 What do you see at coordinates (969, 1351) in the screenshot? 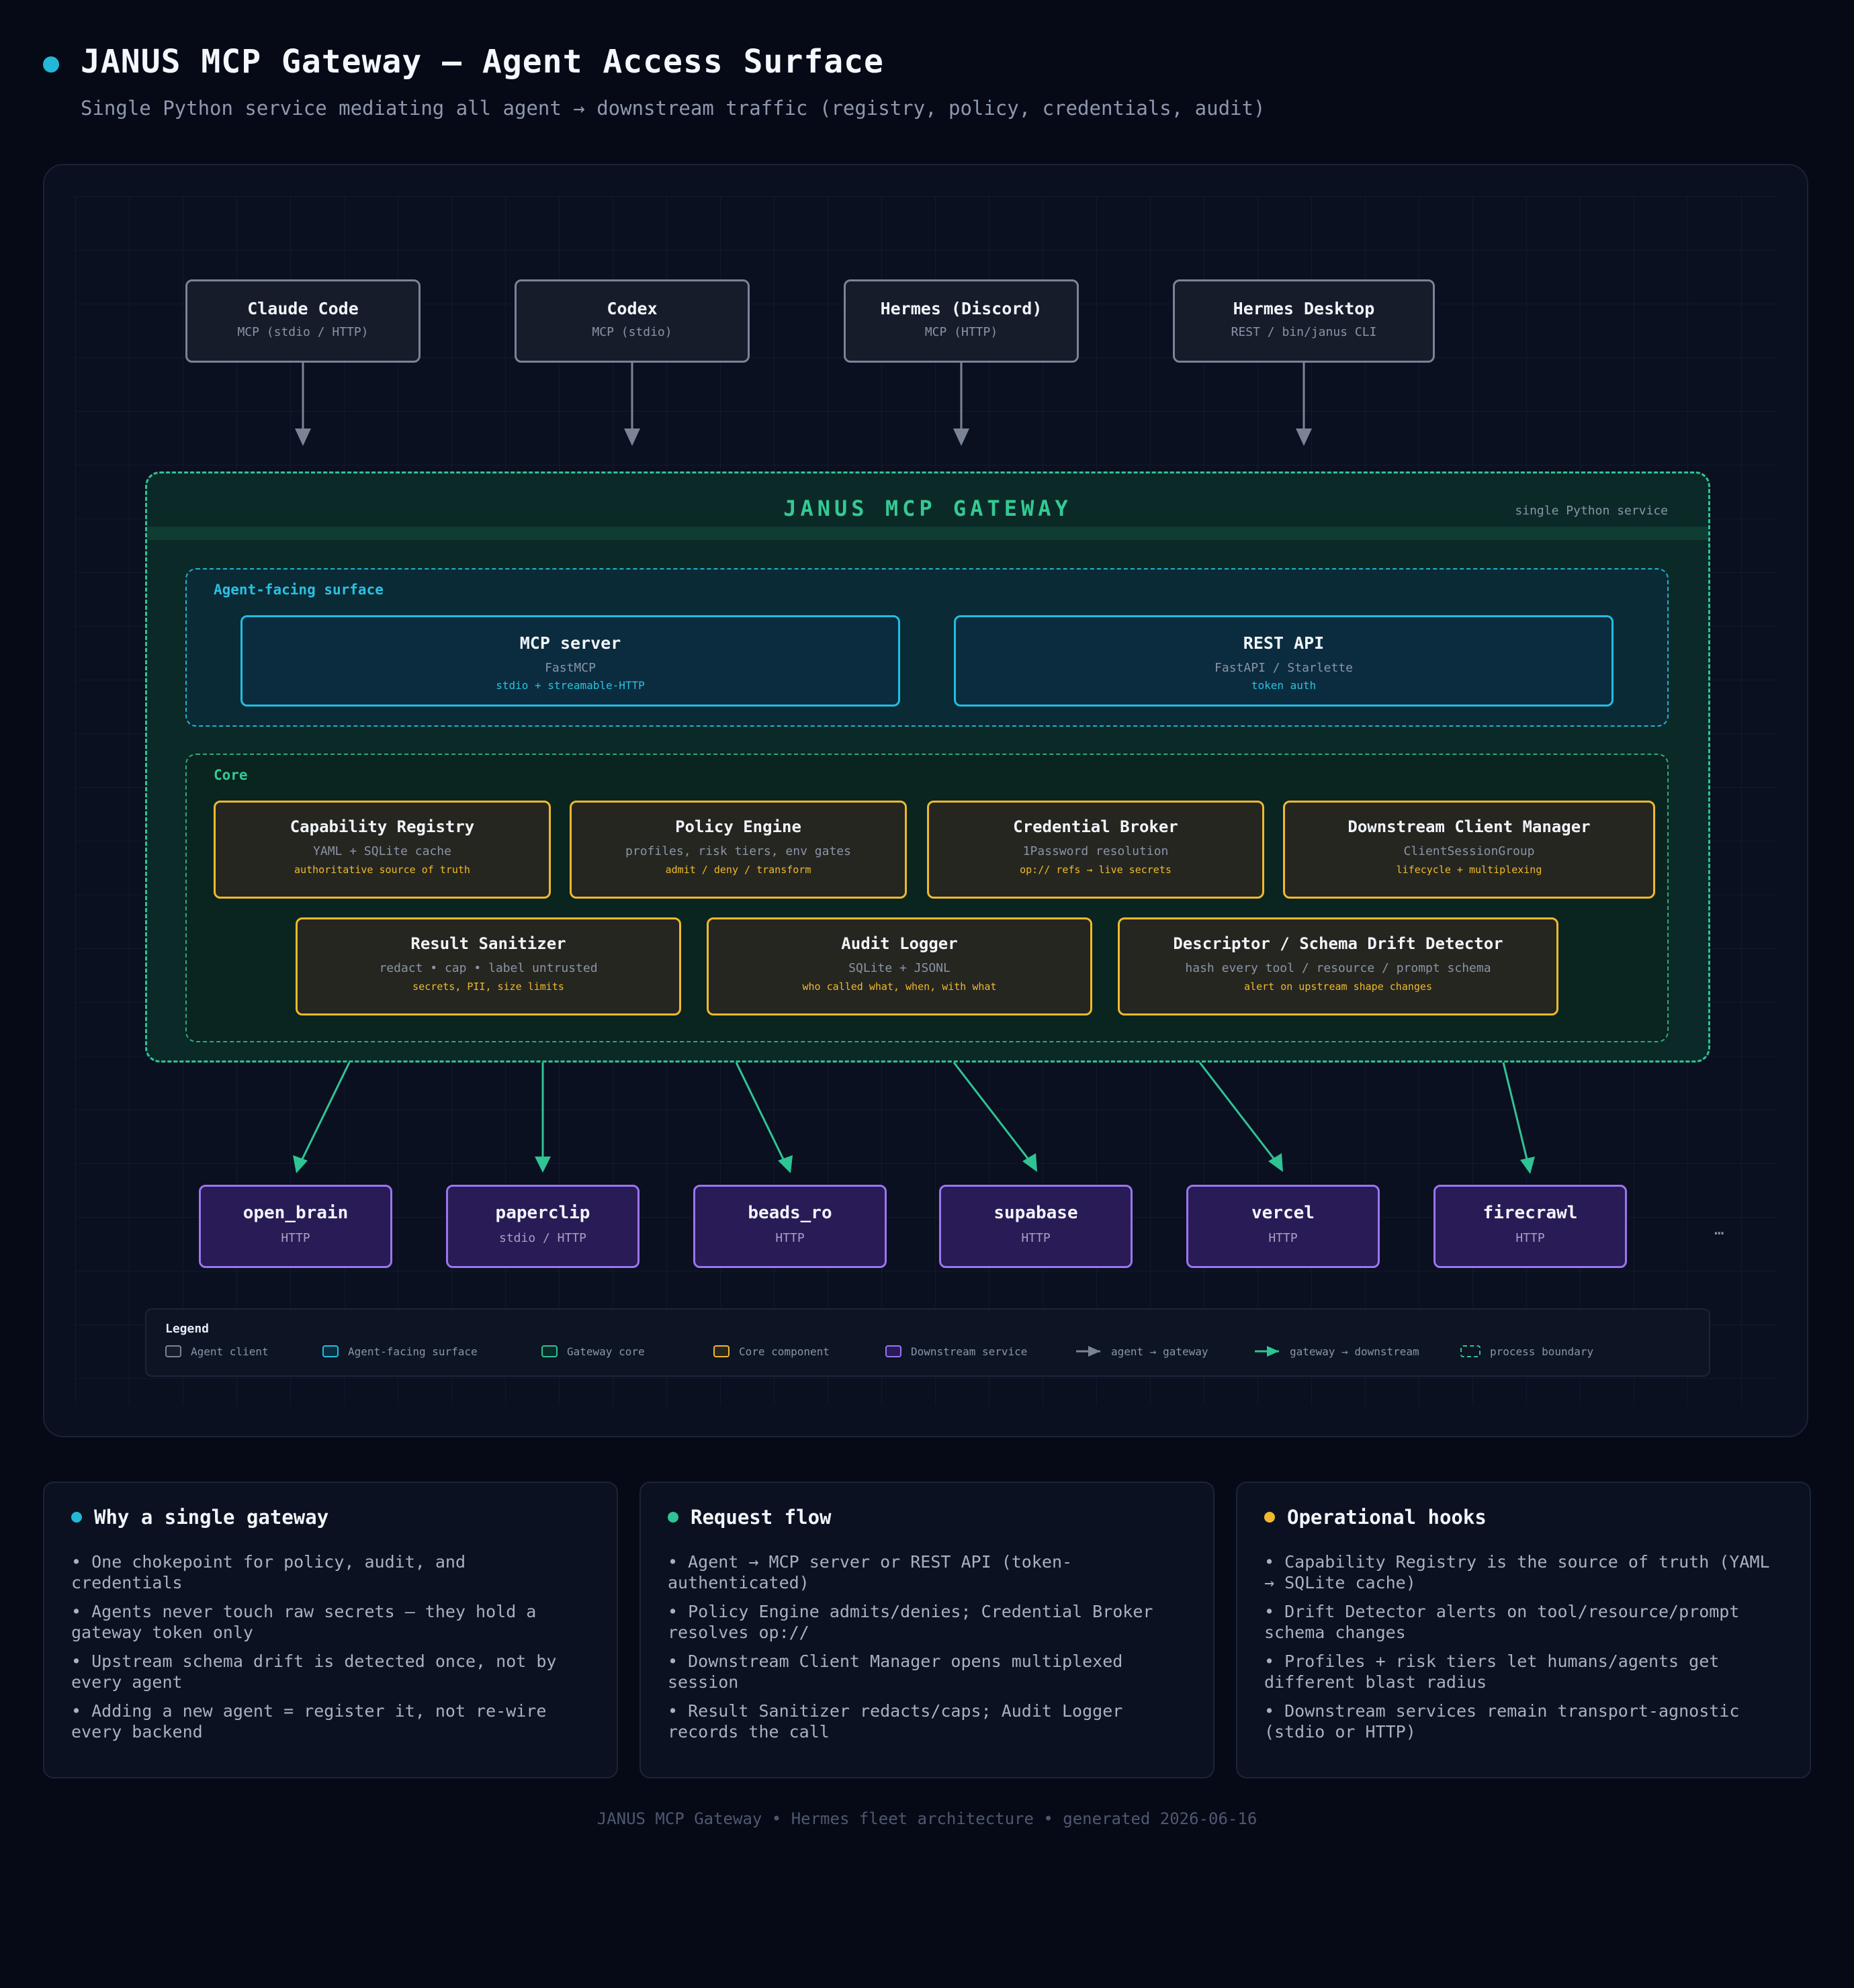
I see `legend-label: Downstream service` at bounding box center [969, 1351].